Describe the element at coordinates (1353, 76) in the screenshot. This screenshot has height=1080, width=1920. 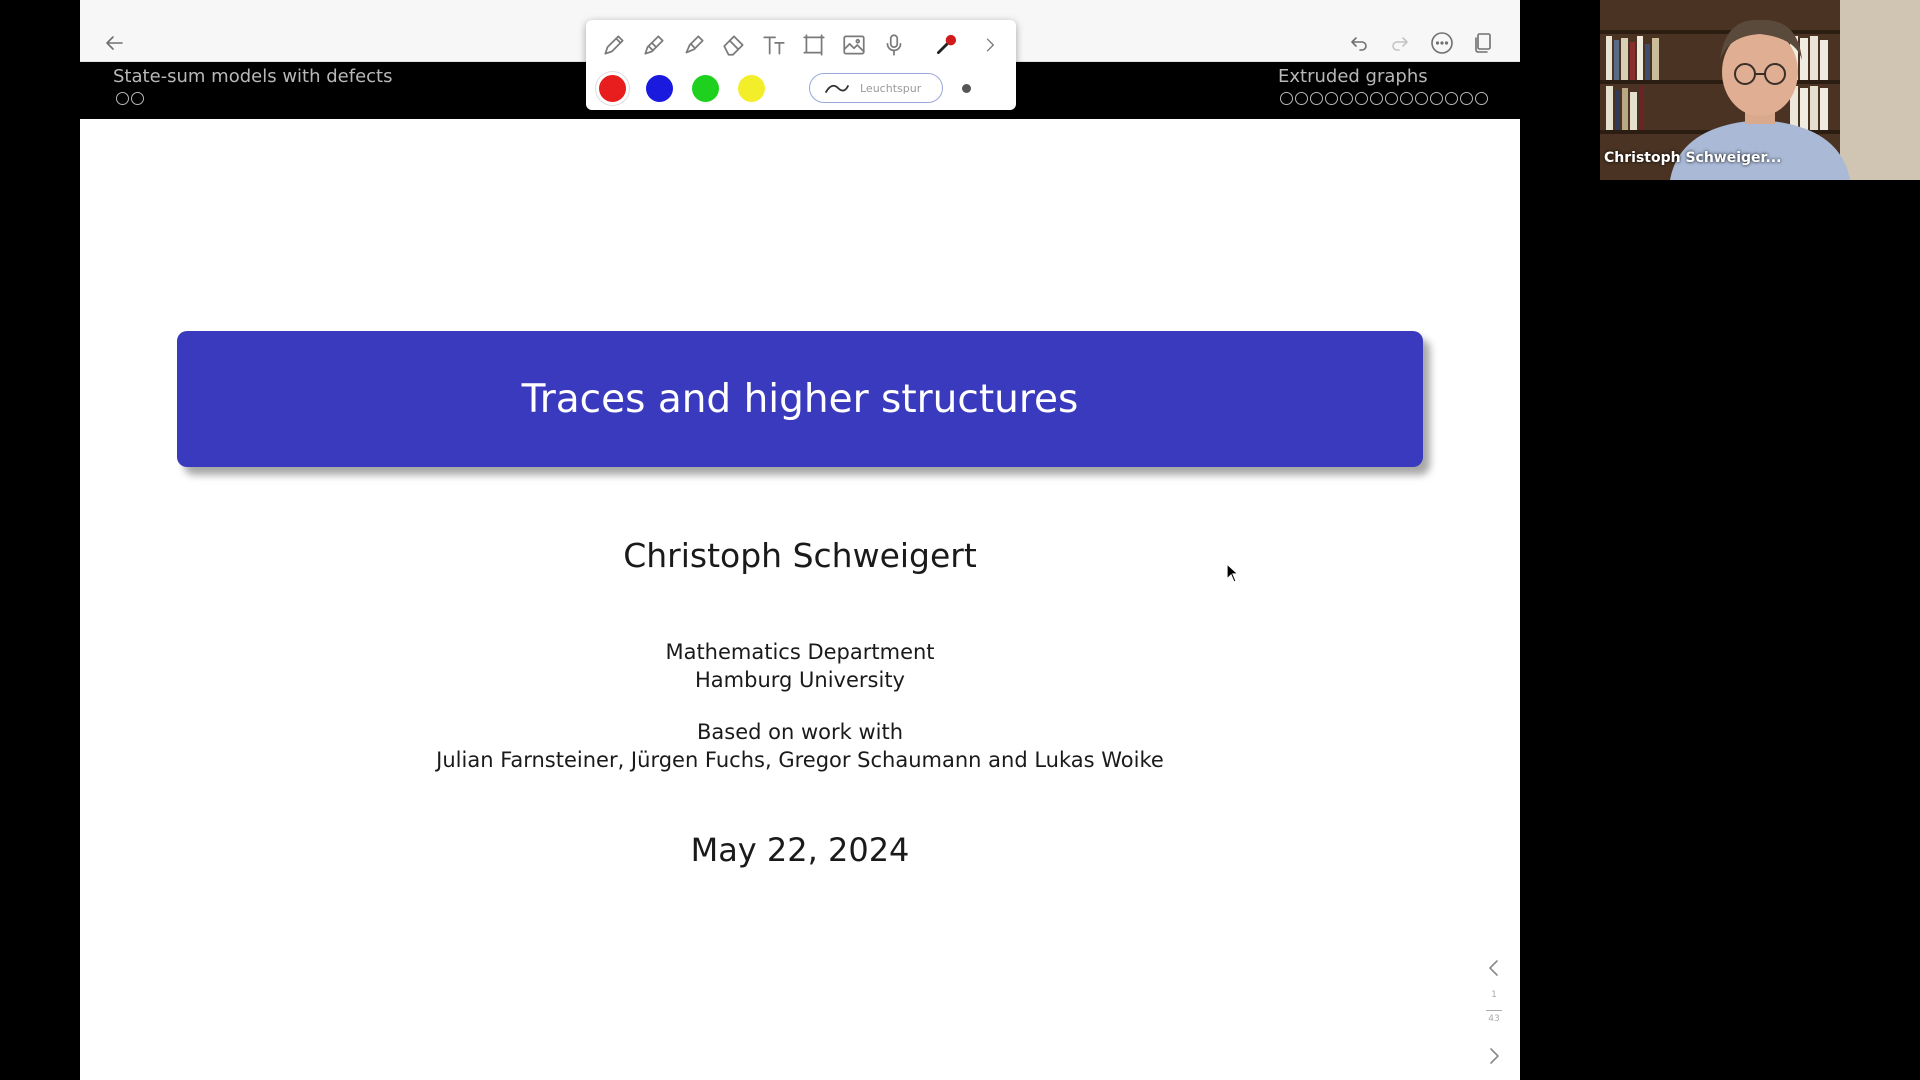
I see `section-title-right: Extruded graphs` at that location.